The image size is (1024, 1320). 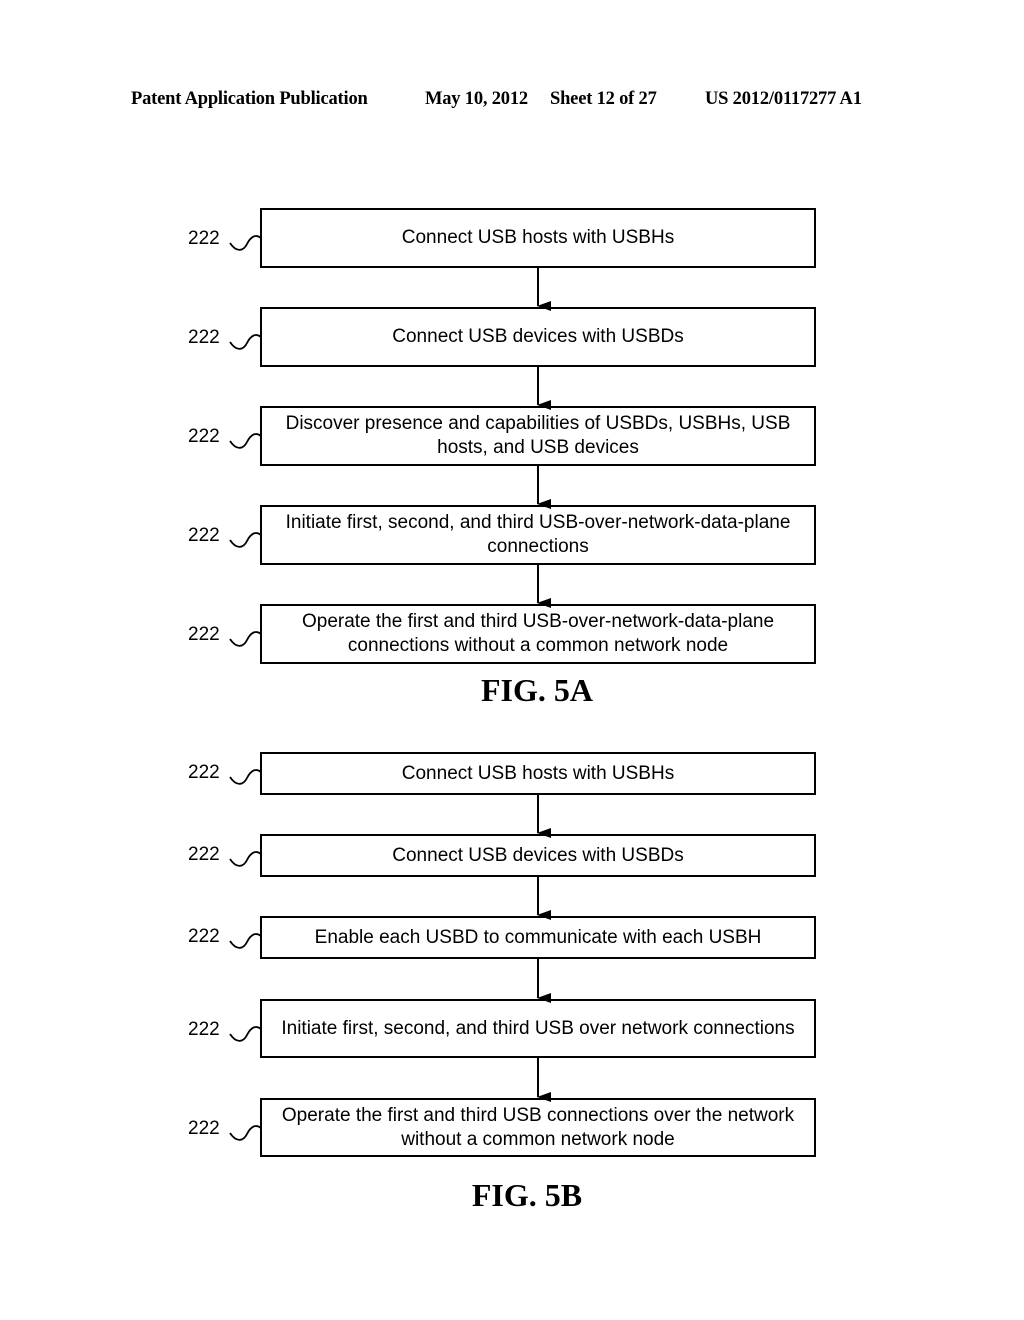 What do you see at coordinates (476, 99) in the screenshot?
I see `publication-date: May 10, 2012` at bounding box center [476, 99].